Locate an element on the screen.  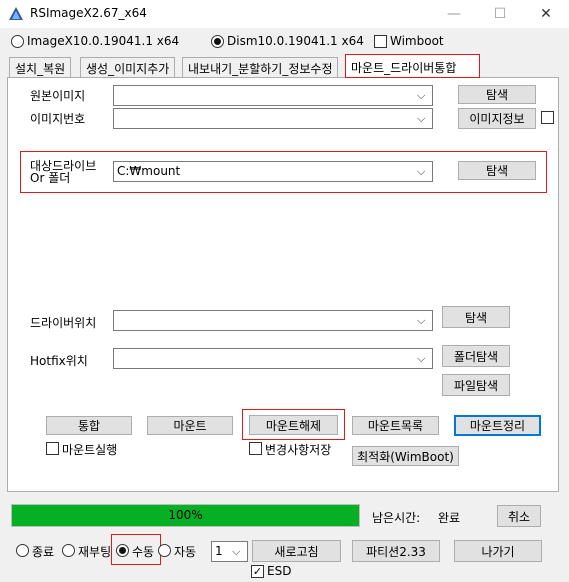
after-label-shutdown: 종료 is located at coordinates (43, 552).